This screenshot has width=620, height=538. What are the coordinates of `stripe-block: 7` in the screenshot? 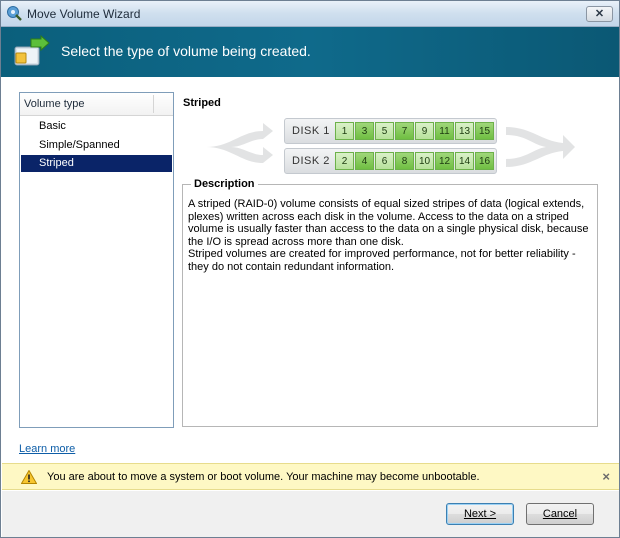 It's located at (404, 131).